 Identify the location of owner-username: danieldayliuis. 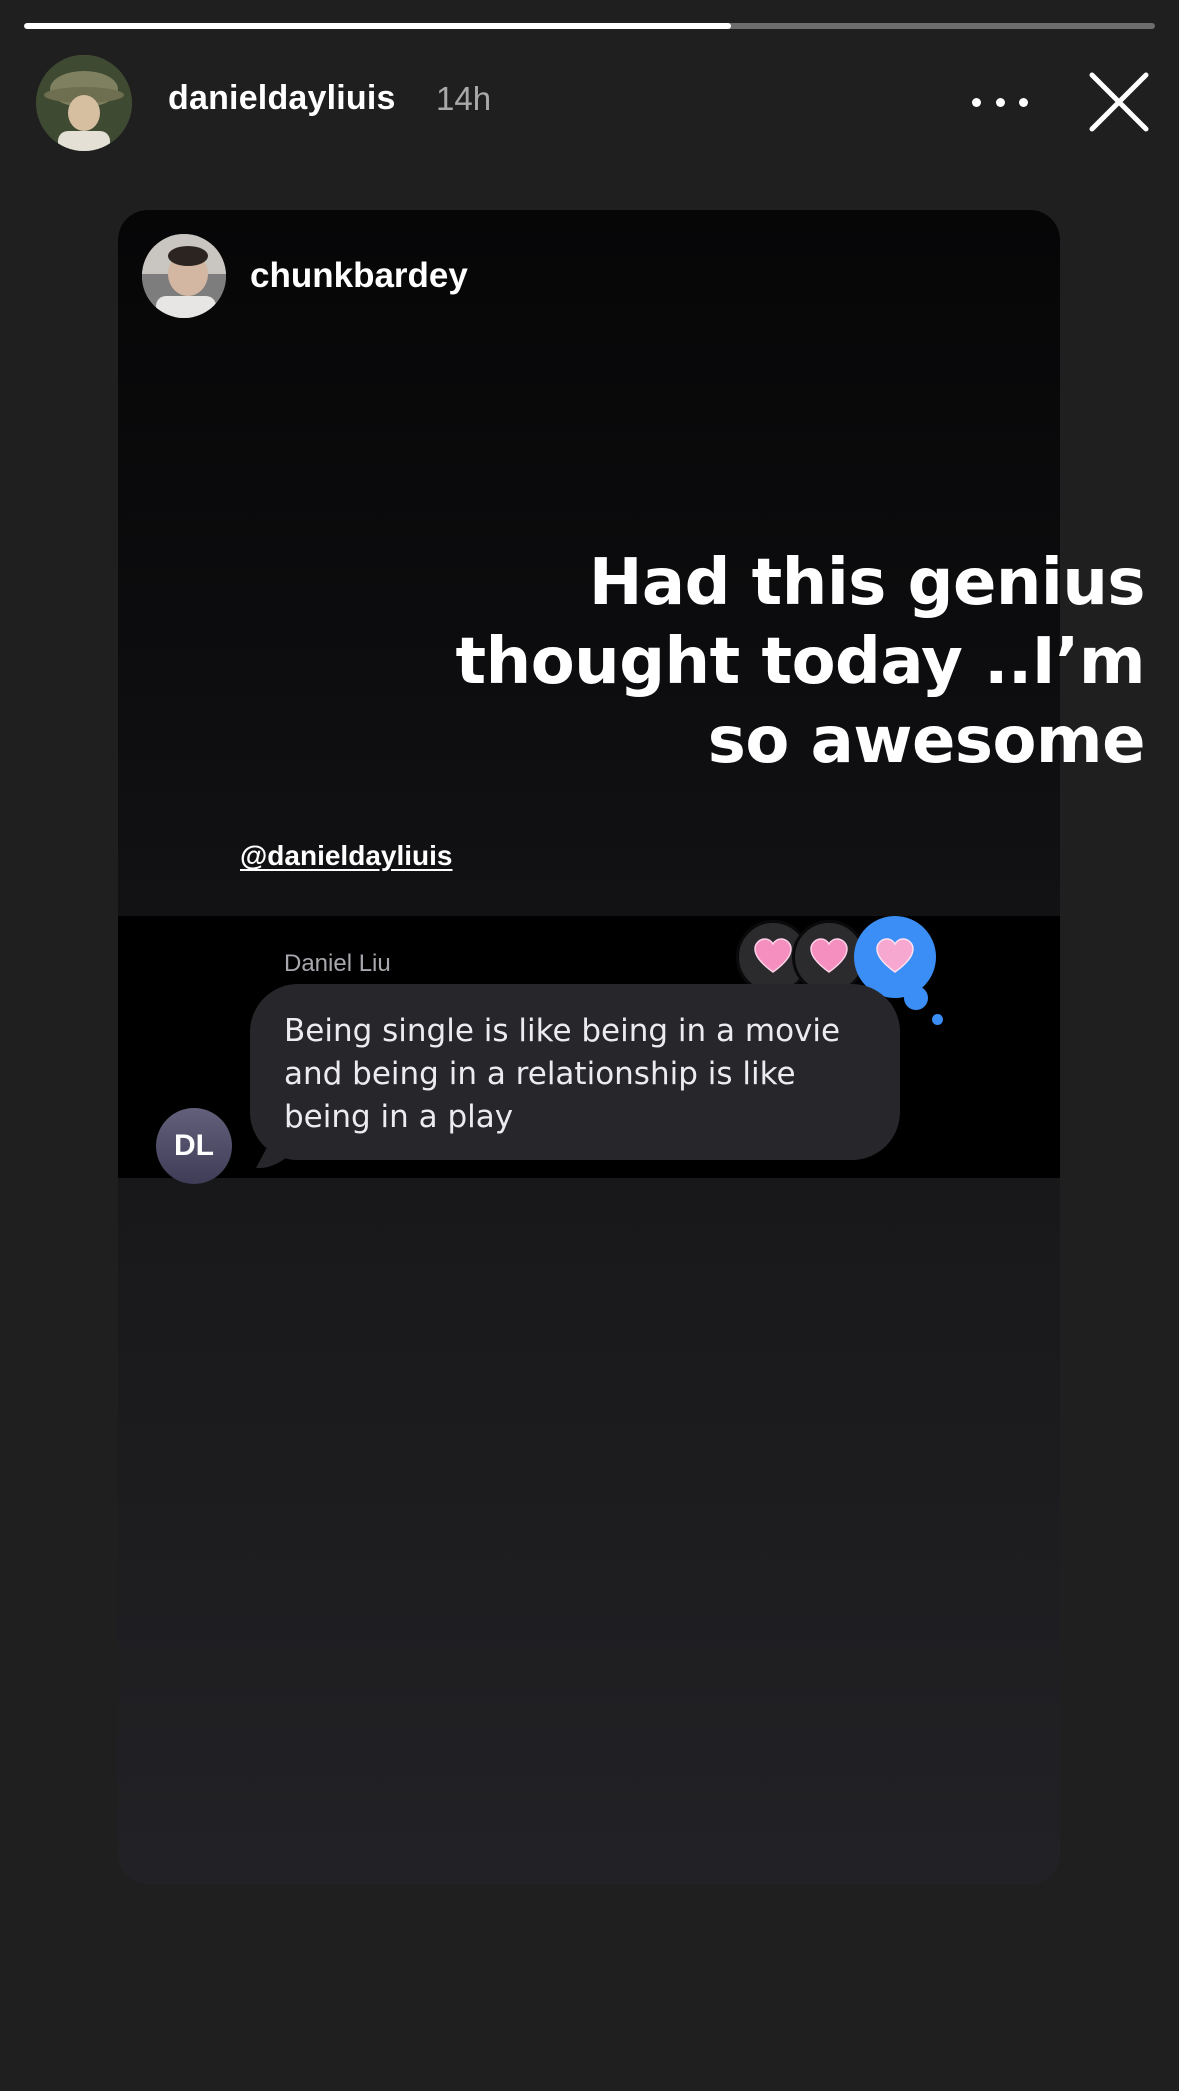
(282, 98).